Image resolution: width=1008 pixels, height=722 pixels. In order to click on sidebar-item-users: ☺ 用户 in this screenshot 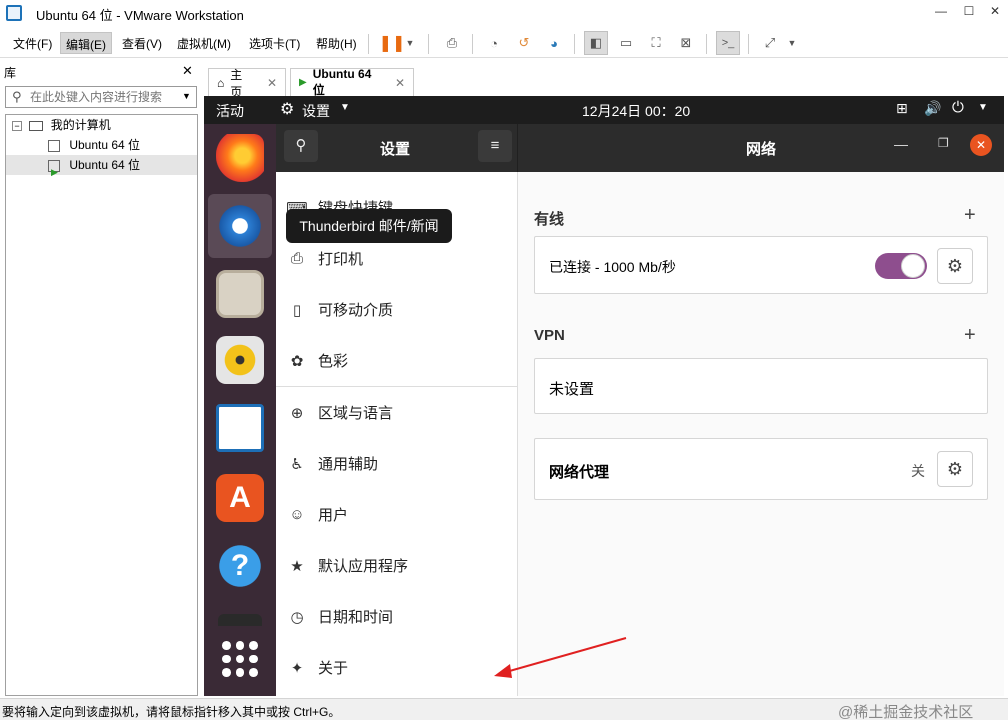, I will do `click(397, 514)`.